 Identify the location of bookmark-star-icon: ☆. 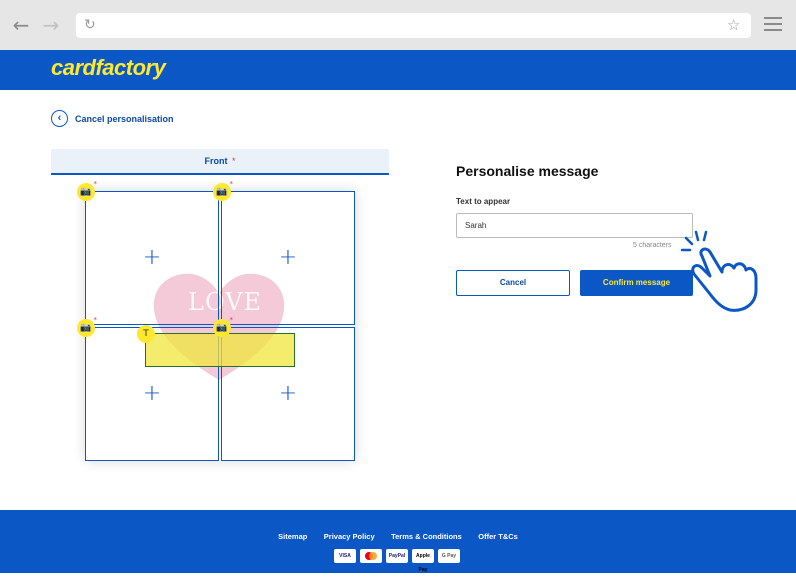
(736, 25).